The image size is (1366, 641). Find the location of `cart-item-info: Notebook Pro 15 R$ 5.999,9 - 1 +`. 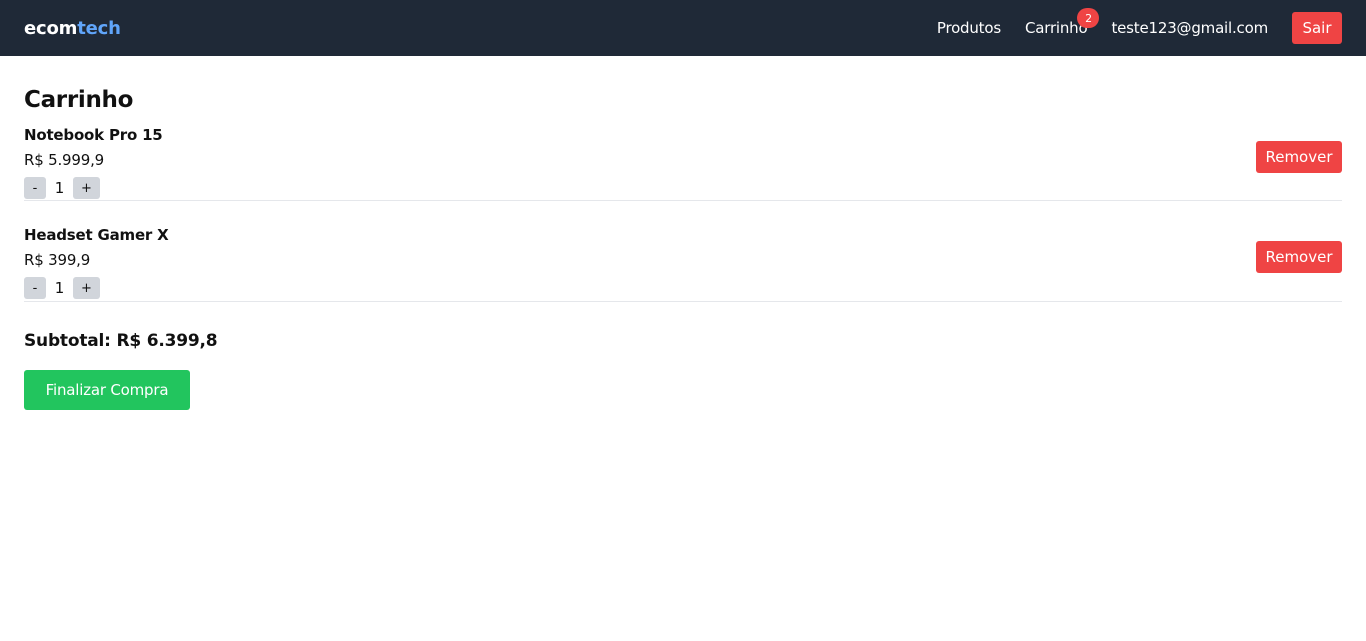

cart-item-info: Notebook Pro 15 R$ 5.999,9 - 1 + is located at coordinates (93, 162).